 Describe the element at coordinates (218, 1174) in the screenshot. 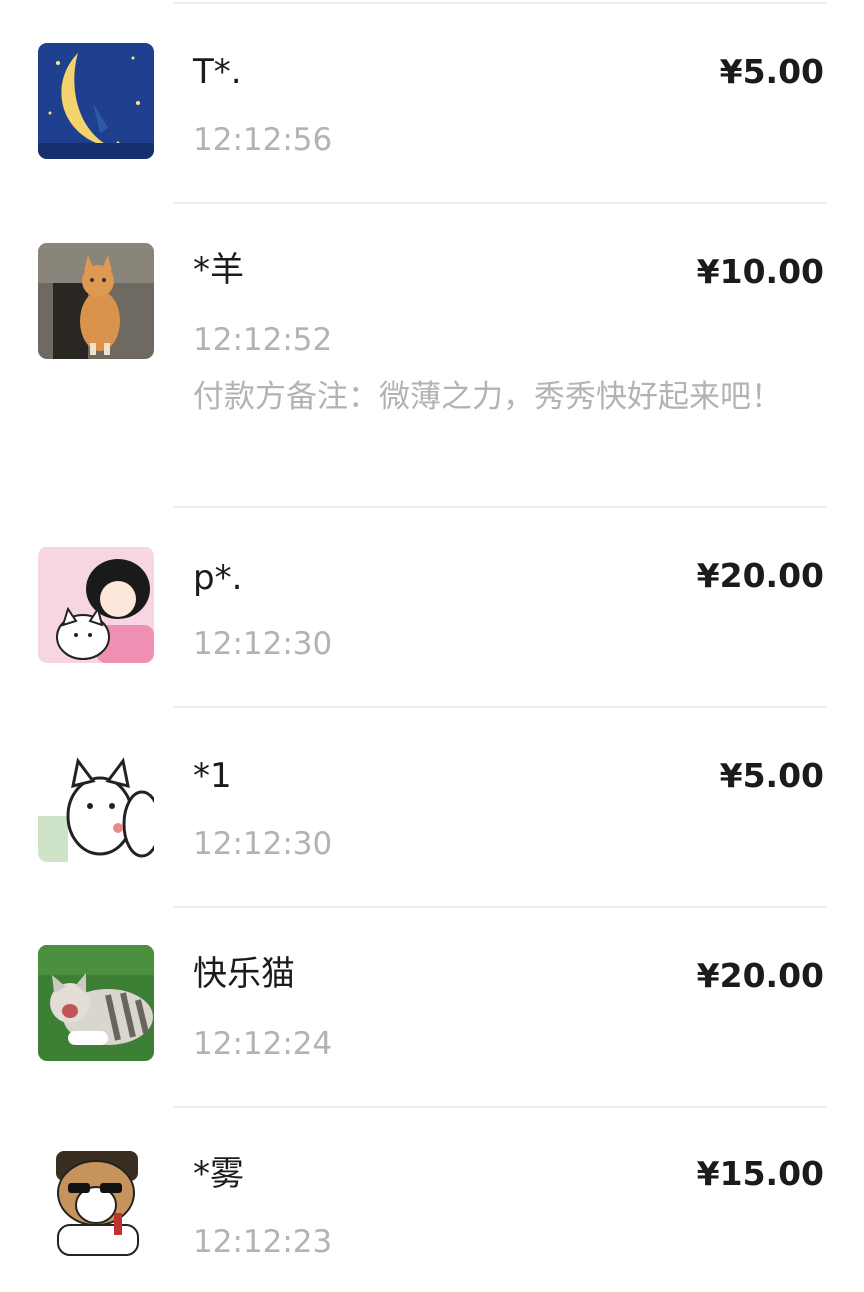

I see `payer-name: *雾` at that location.